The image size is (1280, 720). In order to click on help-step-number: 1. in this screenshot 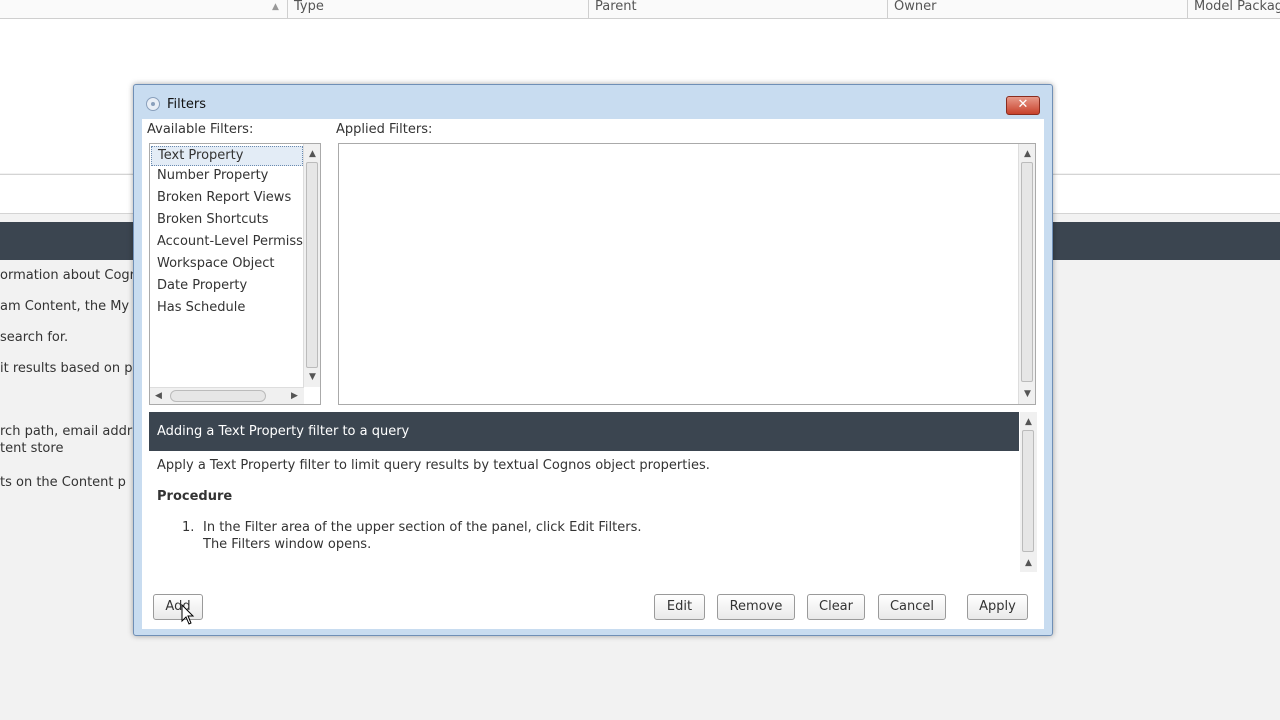, I will do `click(188, 527)`.